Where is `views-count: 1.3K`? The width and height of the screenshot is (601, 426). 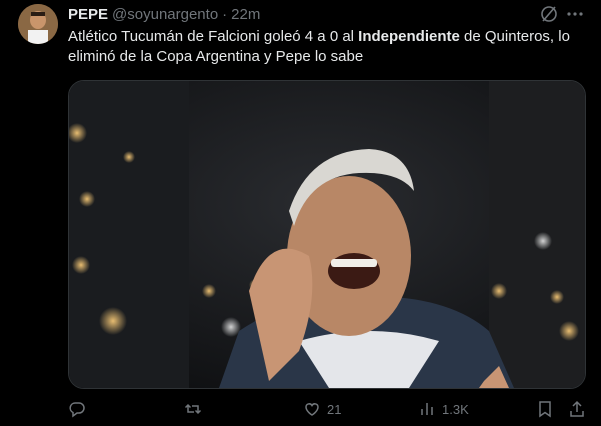 views-count: 1.3K is located at coordinates (455, 409).